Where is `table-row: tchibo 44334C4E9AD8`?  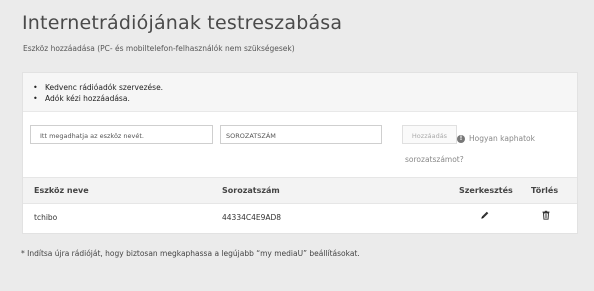
table-row: tchibo 44334C4E9AD8 is located at coordinates (300, 217).